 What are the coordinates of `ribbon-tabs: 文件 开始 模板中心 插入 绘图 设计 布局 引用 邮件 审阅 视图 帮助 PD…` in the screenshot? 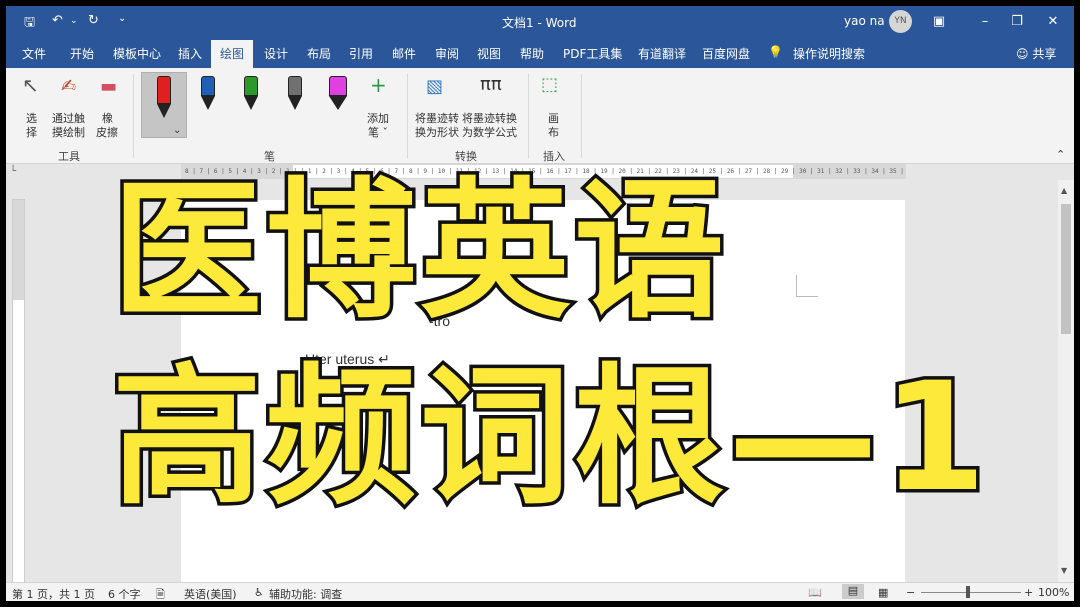 It's located at (540, 53).